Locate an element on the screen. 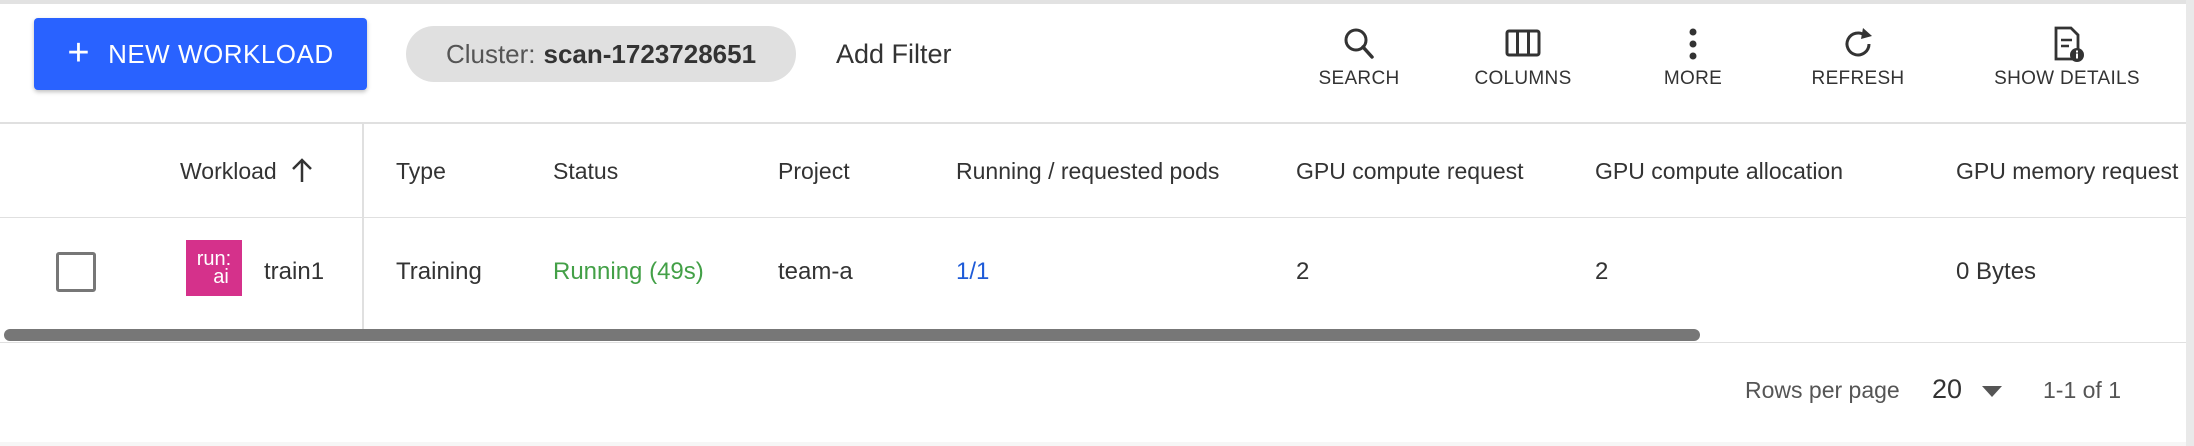 The height and width of the screenshot is (446, 2194). row-select-checkbox is located at coordinates (76, 272).